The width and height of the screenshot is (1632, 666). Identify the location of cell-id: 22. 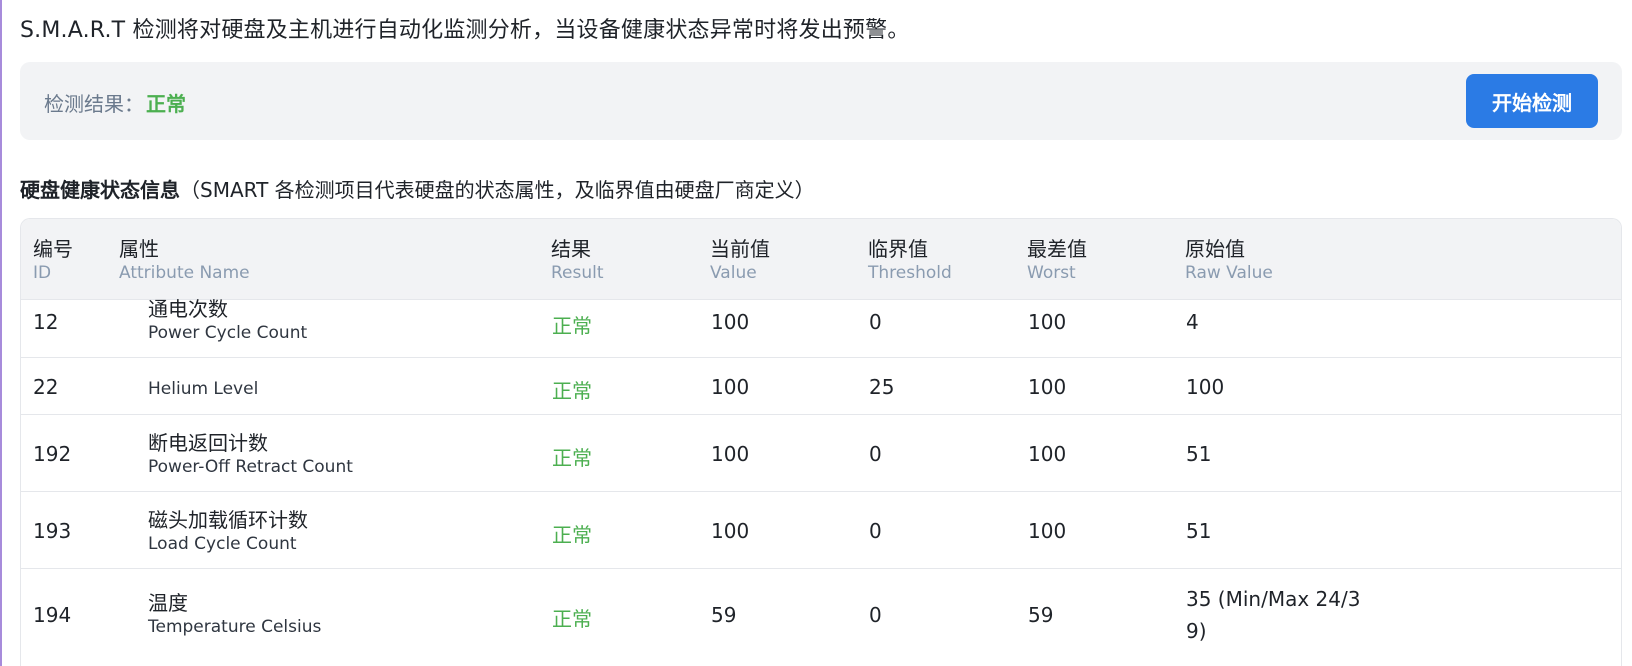
(46, 387).